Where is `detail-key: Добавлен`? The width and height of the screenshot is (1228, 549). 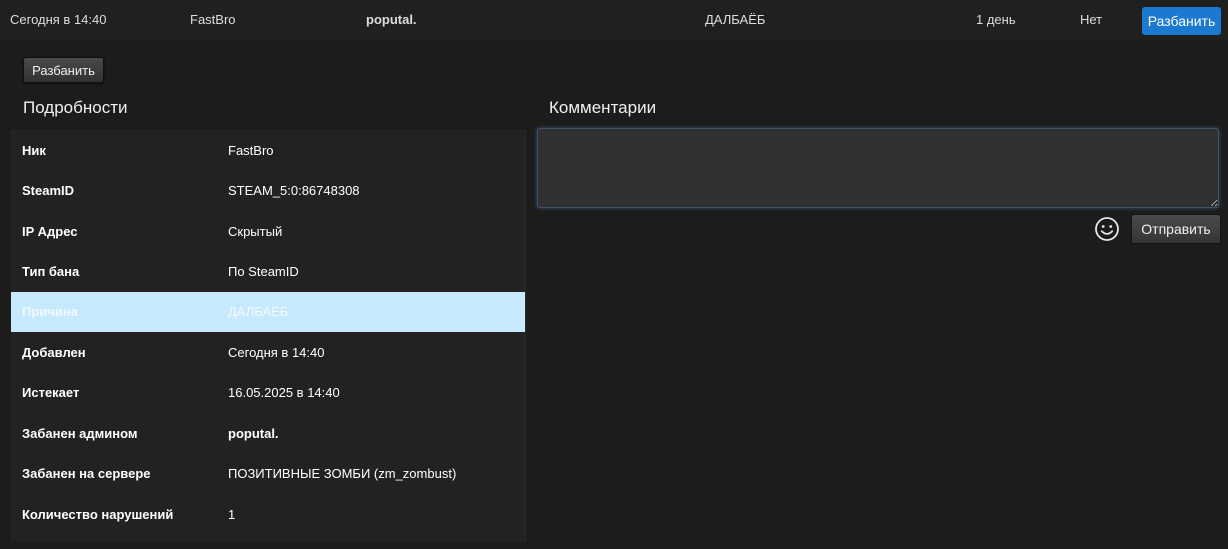
detail-key: Добавлен is located at coordinates (54, 352).